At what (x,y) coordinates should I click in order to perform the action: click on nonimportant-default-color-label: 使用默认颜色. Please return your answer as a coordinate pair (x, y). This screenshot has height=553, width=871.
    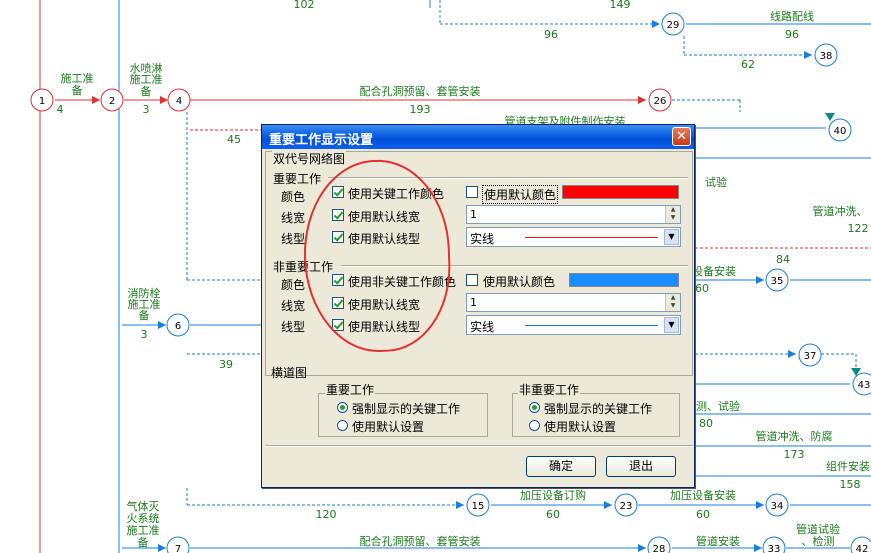
    Looking at the image, I should click on (519, 282).